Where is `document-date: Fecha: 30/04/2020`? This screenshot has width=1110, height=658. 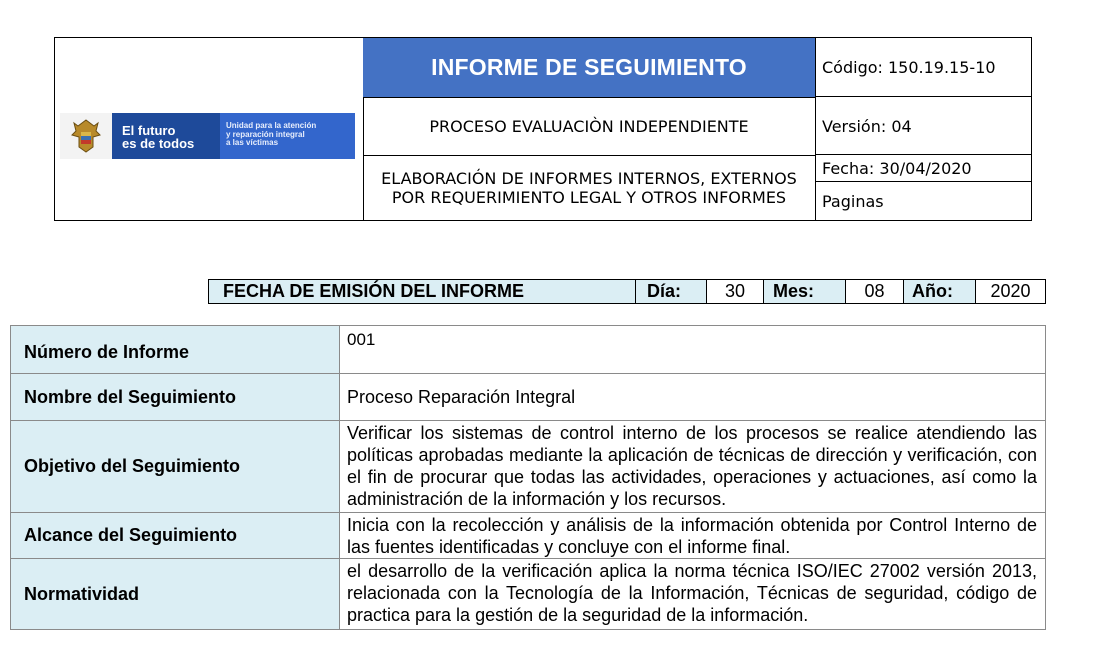
document-date: Fecha: 30/04/2020 is located at coordinates (923, 169).